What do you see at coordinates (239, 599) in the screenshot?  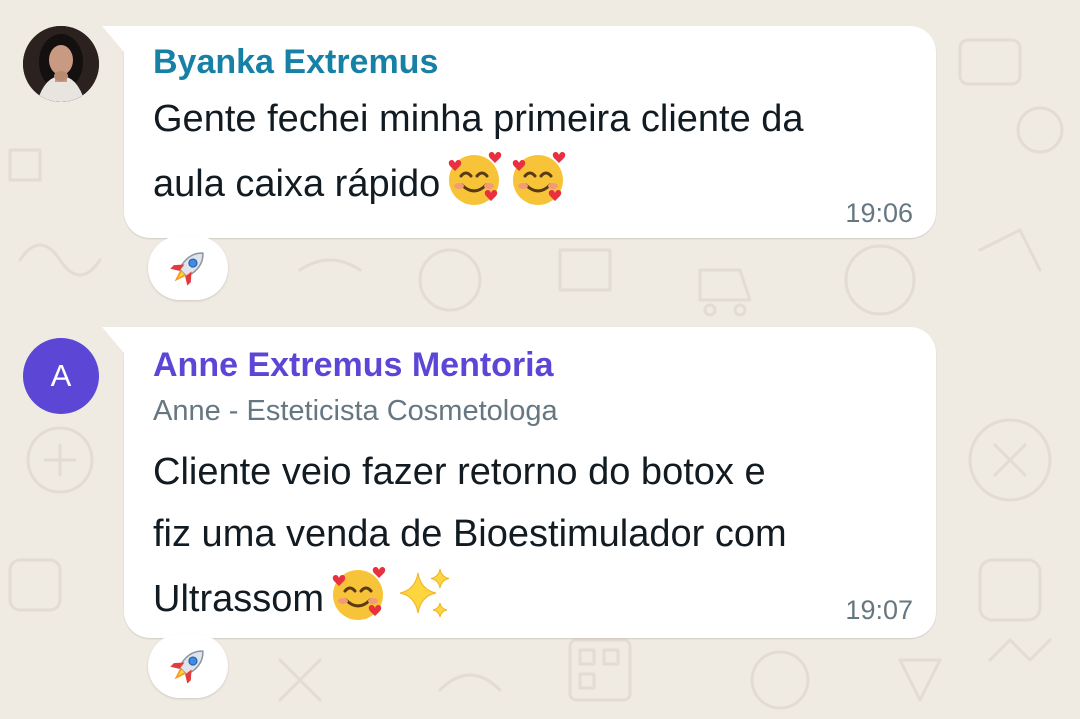 I see `message-line: Ultrassom` at bounding box center [239, 599].